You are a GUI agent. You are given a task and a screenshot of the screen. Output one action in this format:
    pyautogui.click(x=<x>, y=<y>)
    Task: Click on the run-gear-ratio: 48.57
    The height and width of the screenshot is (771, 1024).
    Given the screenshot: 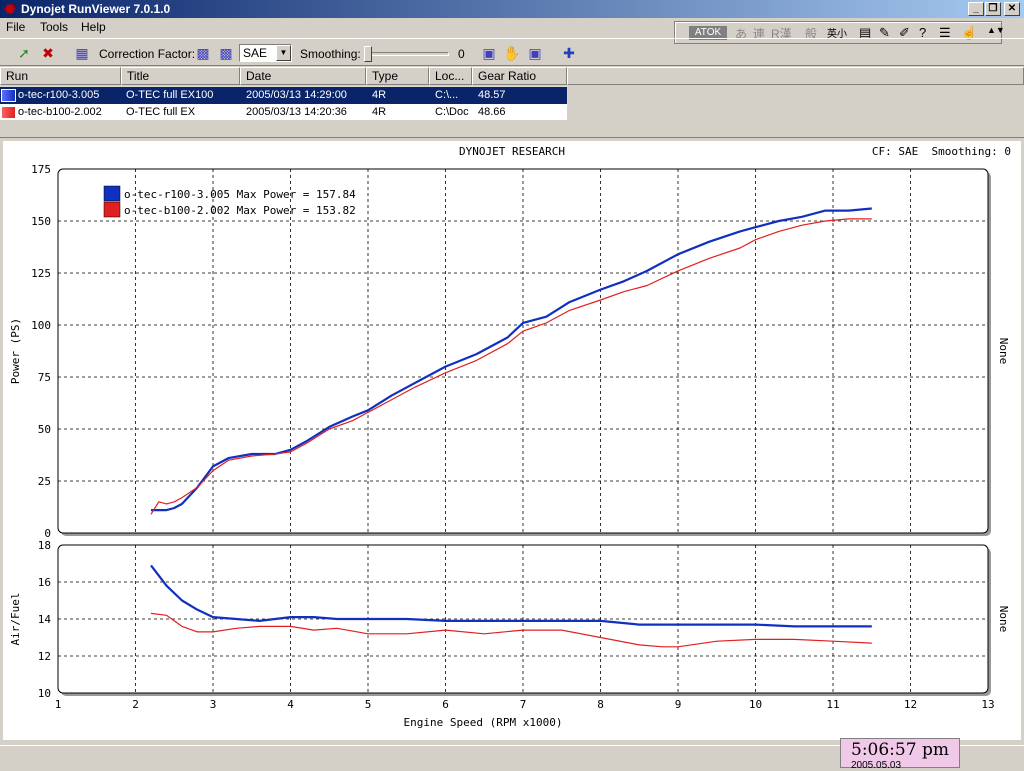 What is the action you would take?
    pyautogui.click(x=492, y=95)
    